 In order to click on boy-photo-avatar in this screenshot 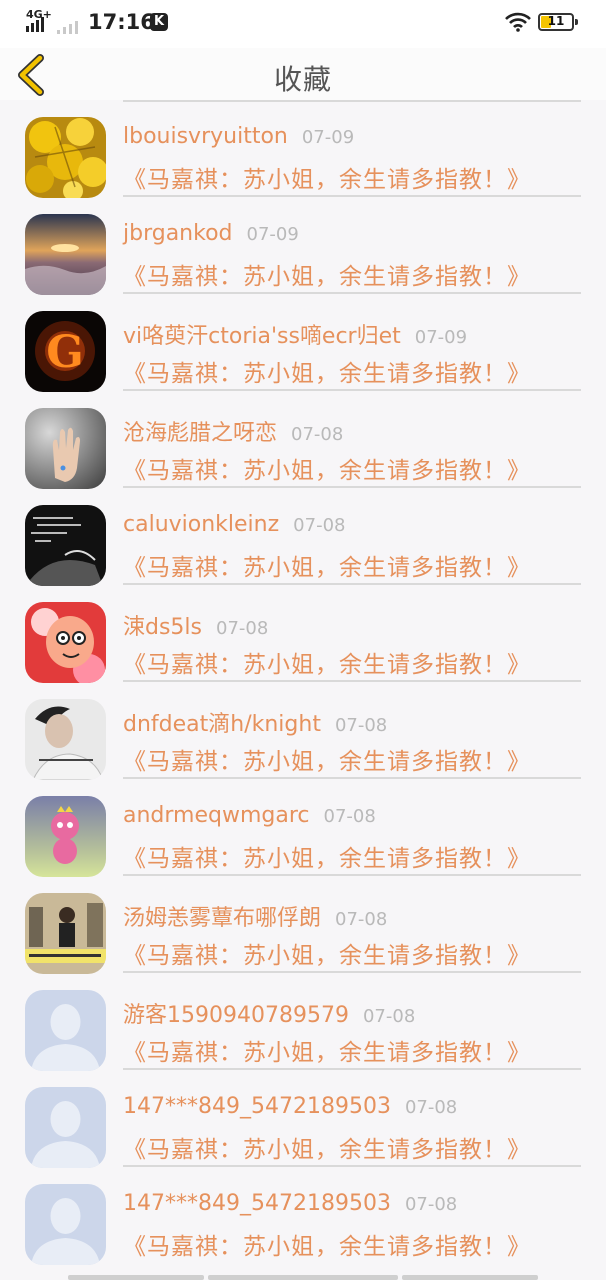, I will do `click(65, 739)`.